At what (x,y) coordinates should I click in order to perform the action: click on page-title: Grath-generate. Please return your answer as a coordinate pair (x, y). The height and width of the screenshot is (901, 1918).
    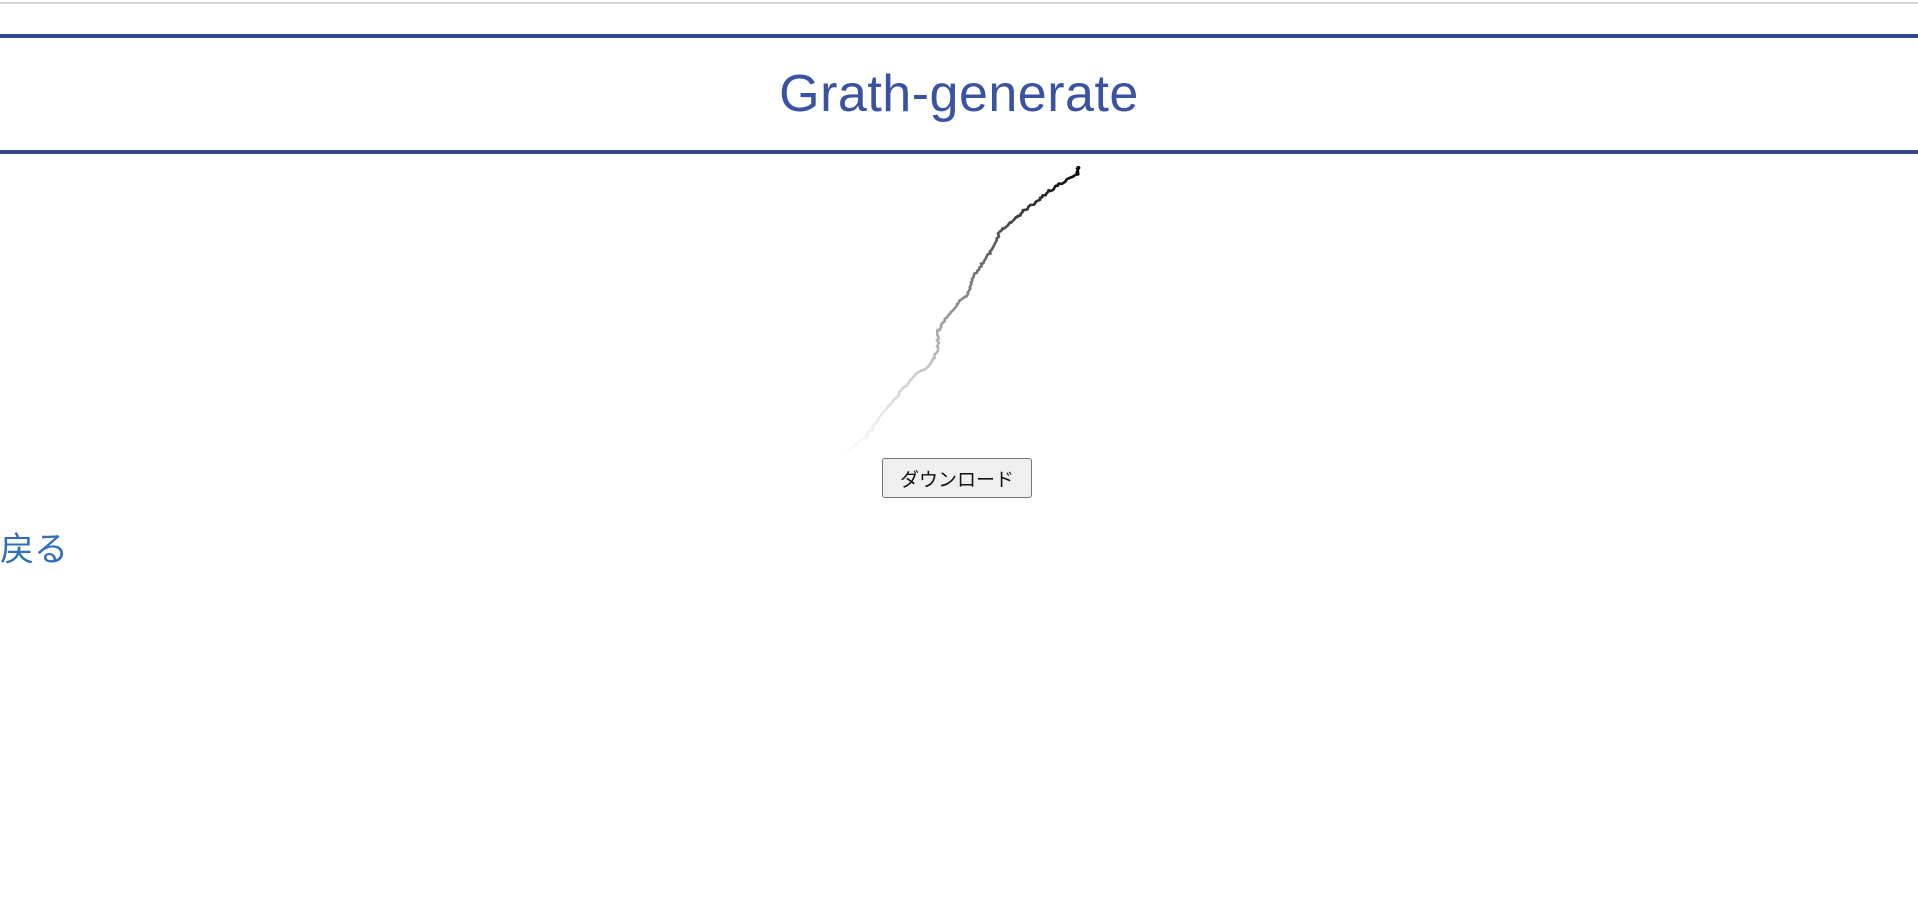
    Looking at the image, I should click on (959, 94).